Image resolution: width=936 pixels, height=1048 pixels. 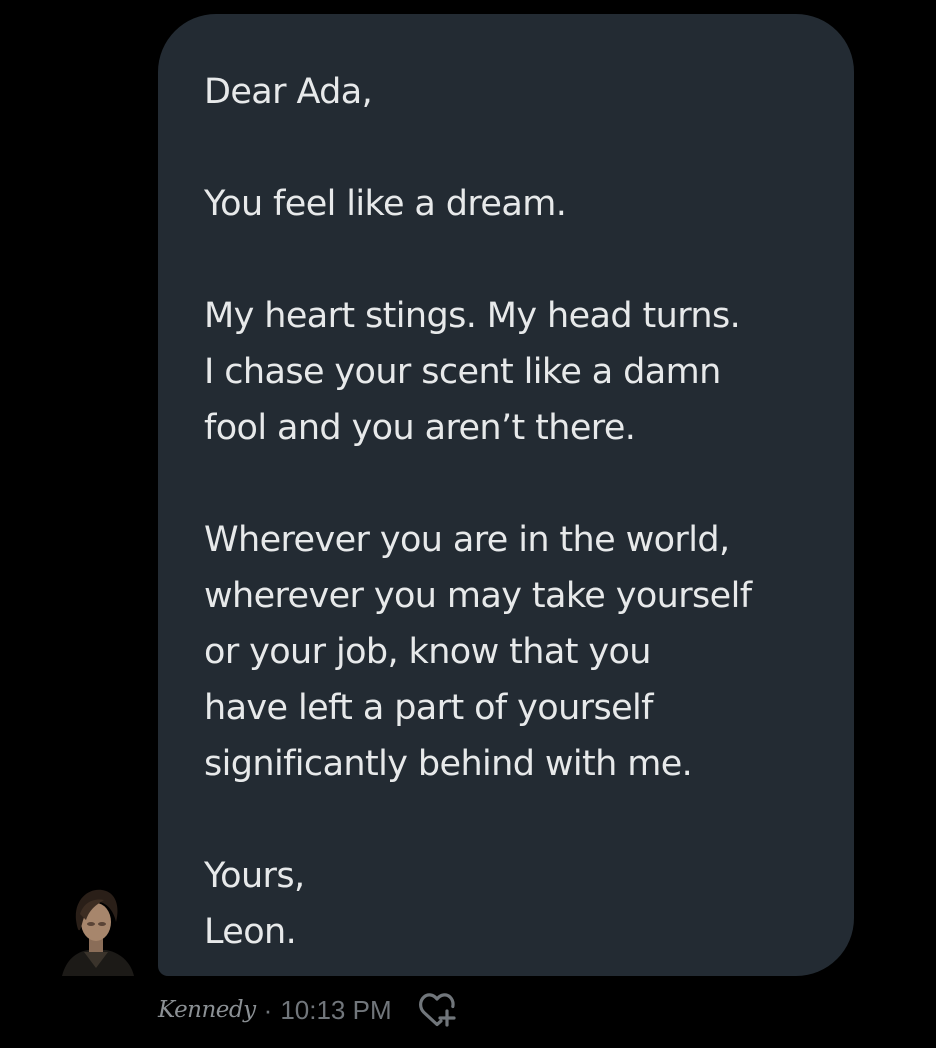 What do you see at coordinates (250, 932) in the screenshot?
I see `message-line: Leon.` at bounding box center [250, 932].